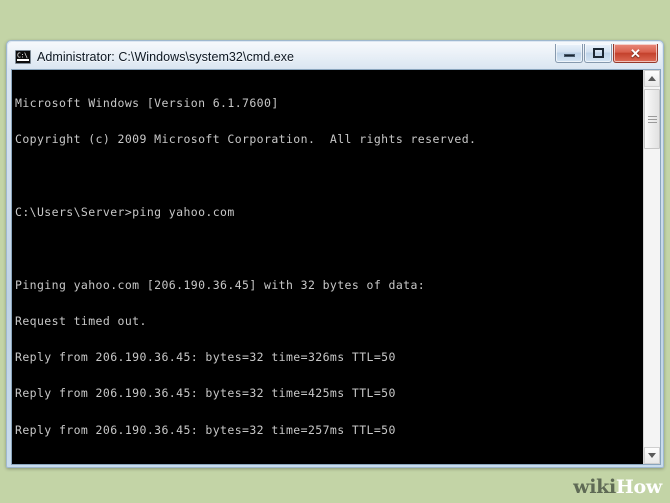 The height and width of the screenshot is (503, 670). Describe the element at coordinates (23, 56) in the screenshot. I see `cmd-icon: C:\` at that location.